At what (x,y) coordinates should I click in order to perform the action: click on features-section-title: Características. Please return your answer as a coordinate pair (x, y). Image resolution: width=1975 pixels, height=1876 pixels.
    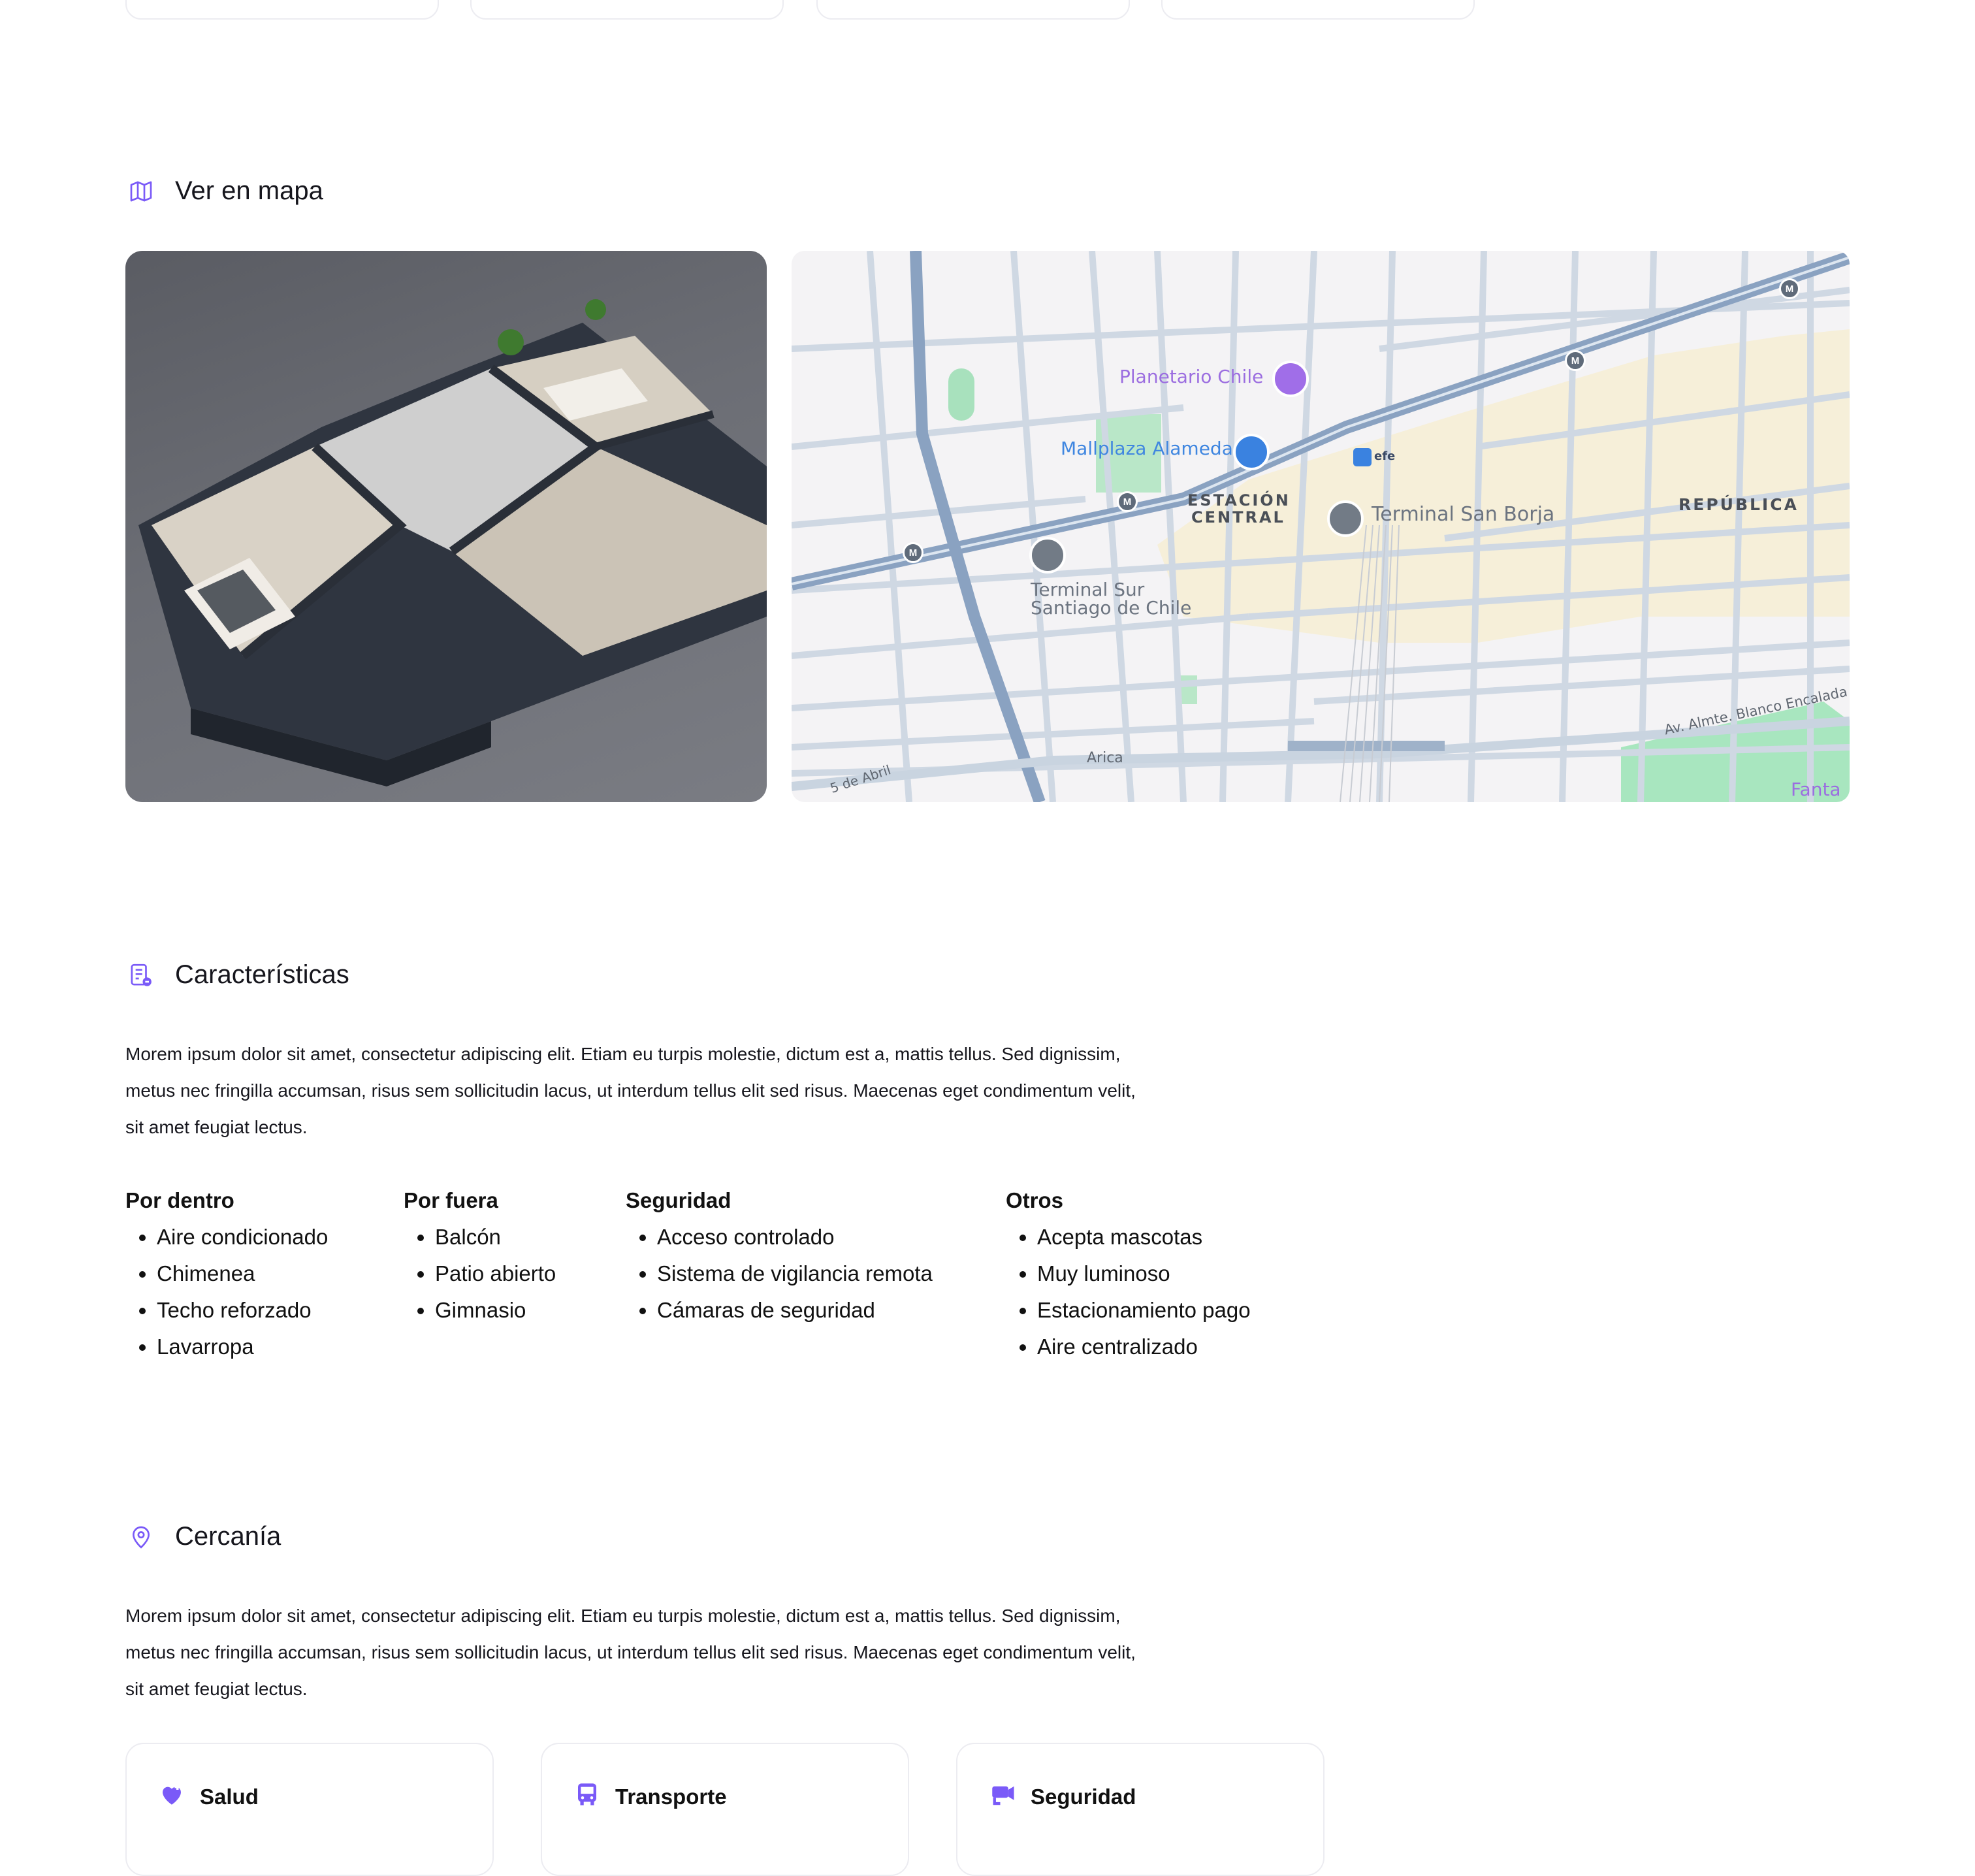
    Looking at the image, I should click on (238, 975).